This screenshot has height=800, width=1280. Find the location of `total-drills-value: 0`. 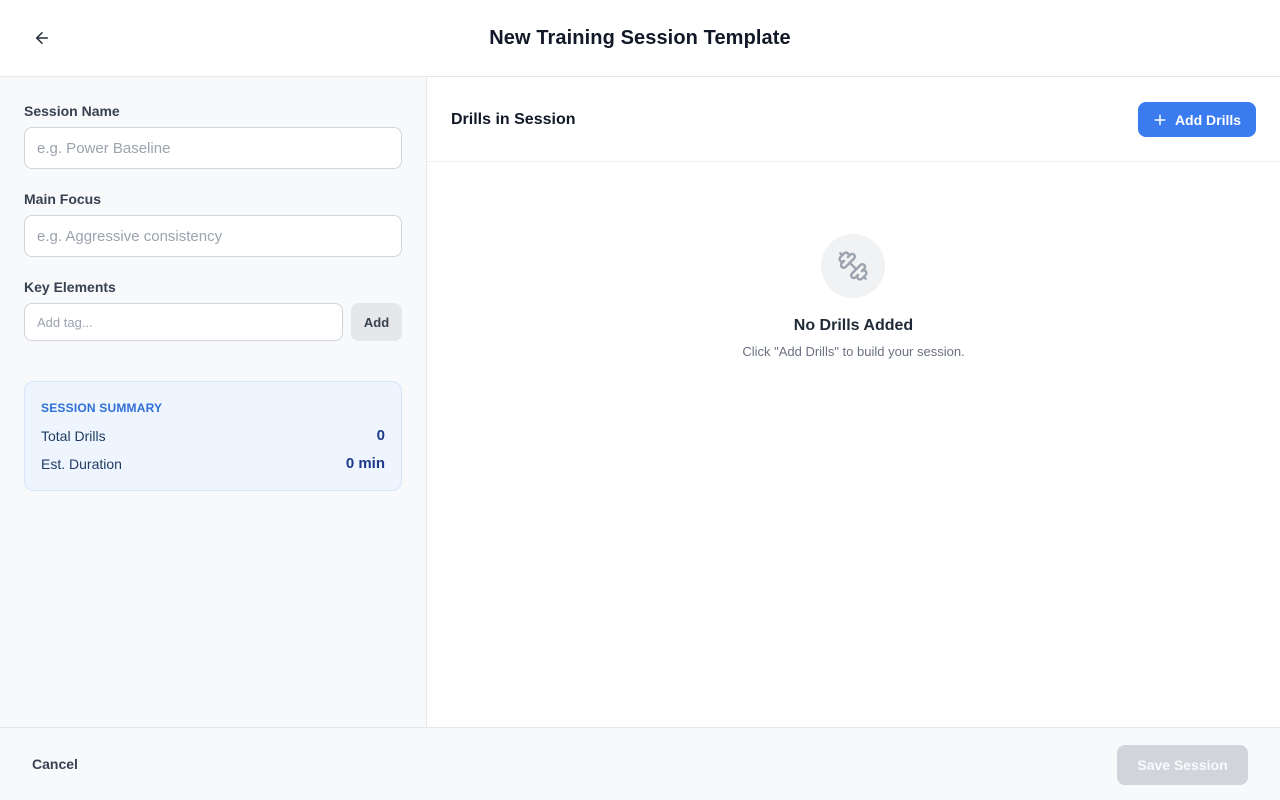

total-drills-value: 0 is located at coordinates (380, 435).